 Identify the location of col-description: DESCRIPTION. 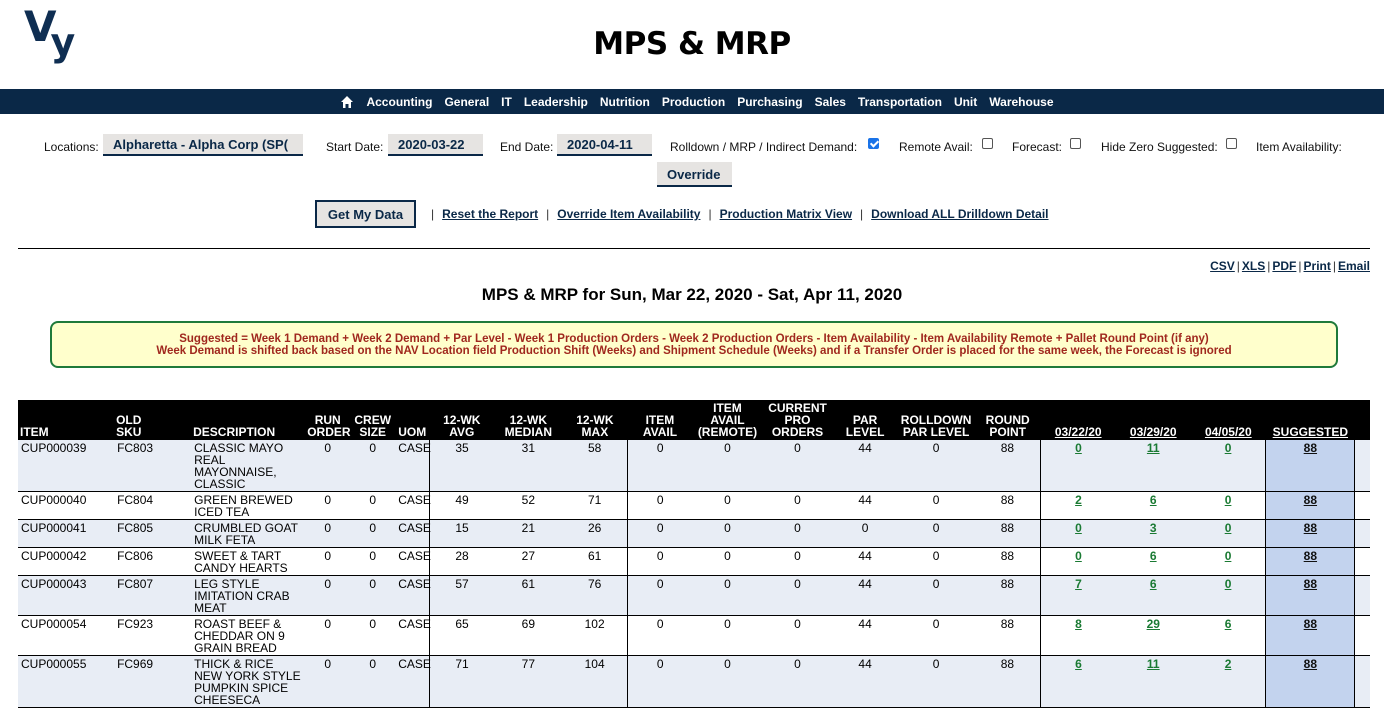
(248, 420).